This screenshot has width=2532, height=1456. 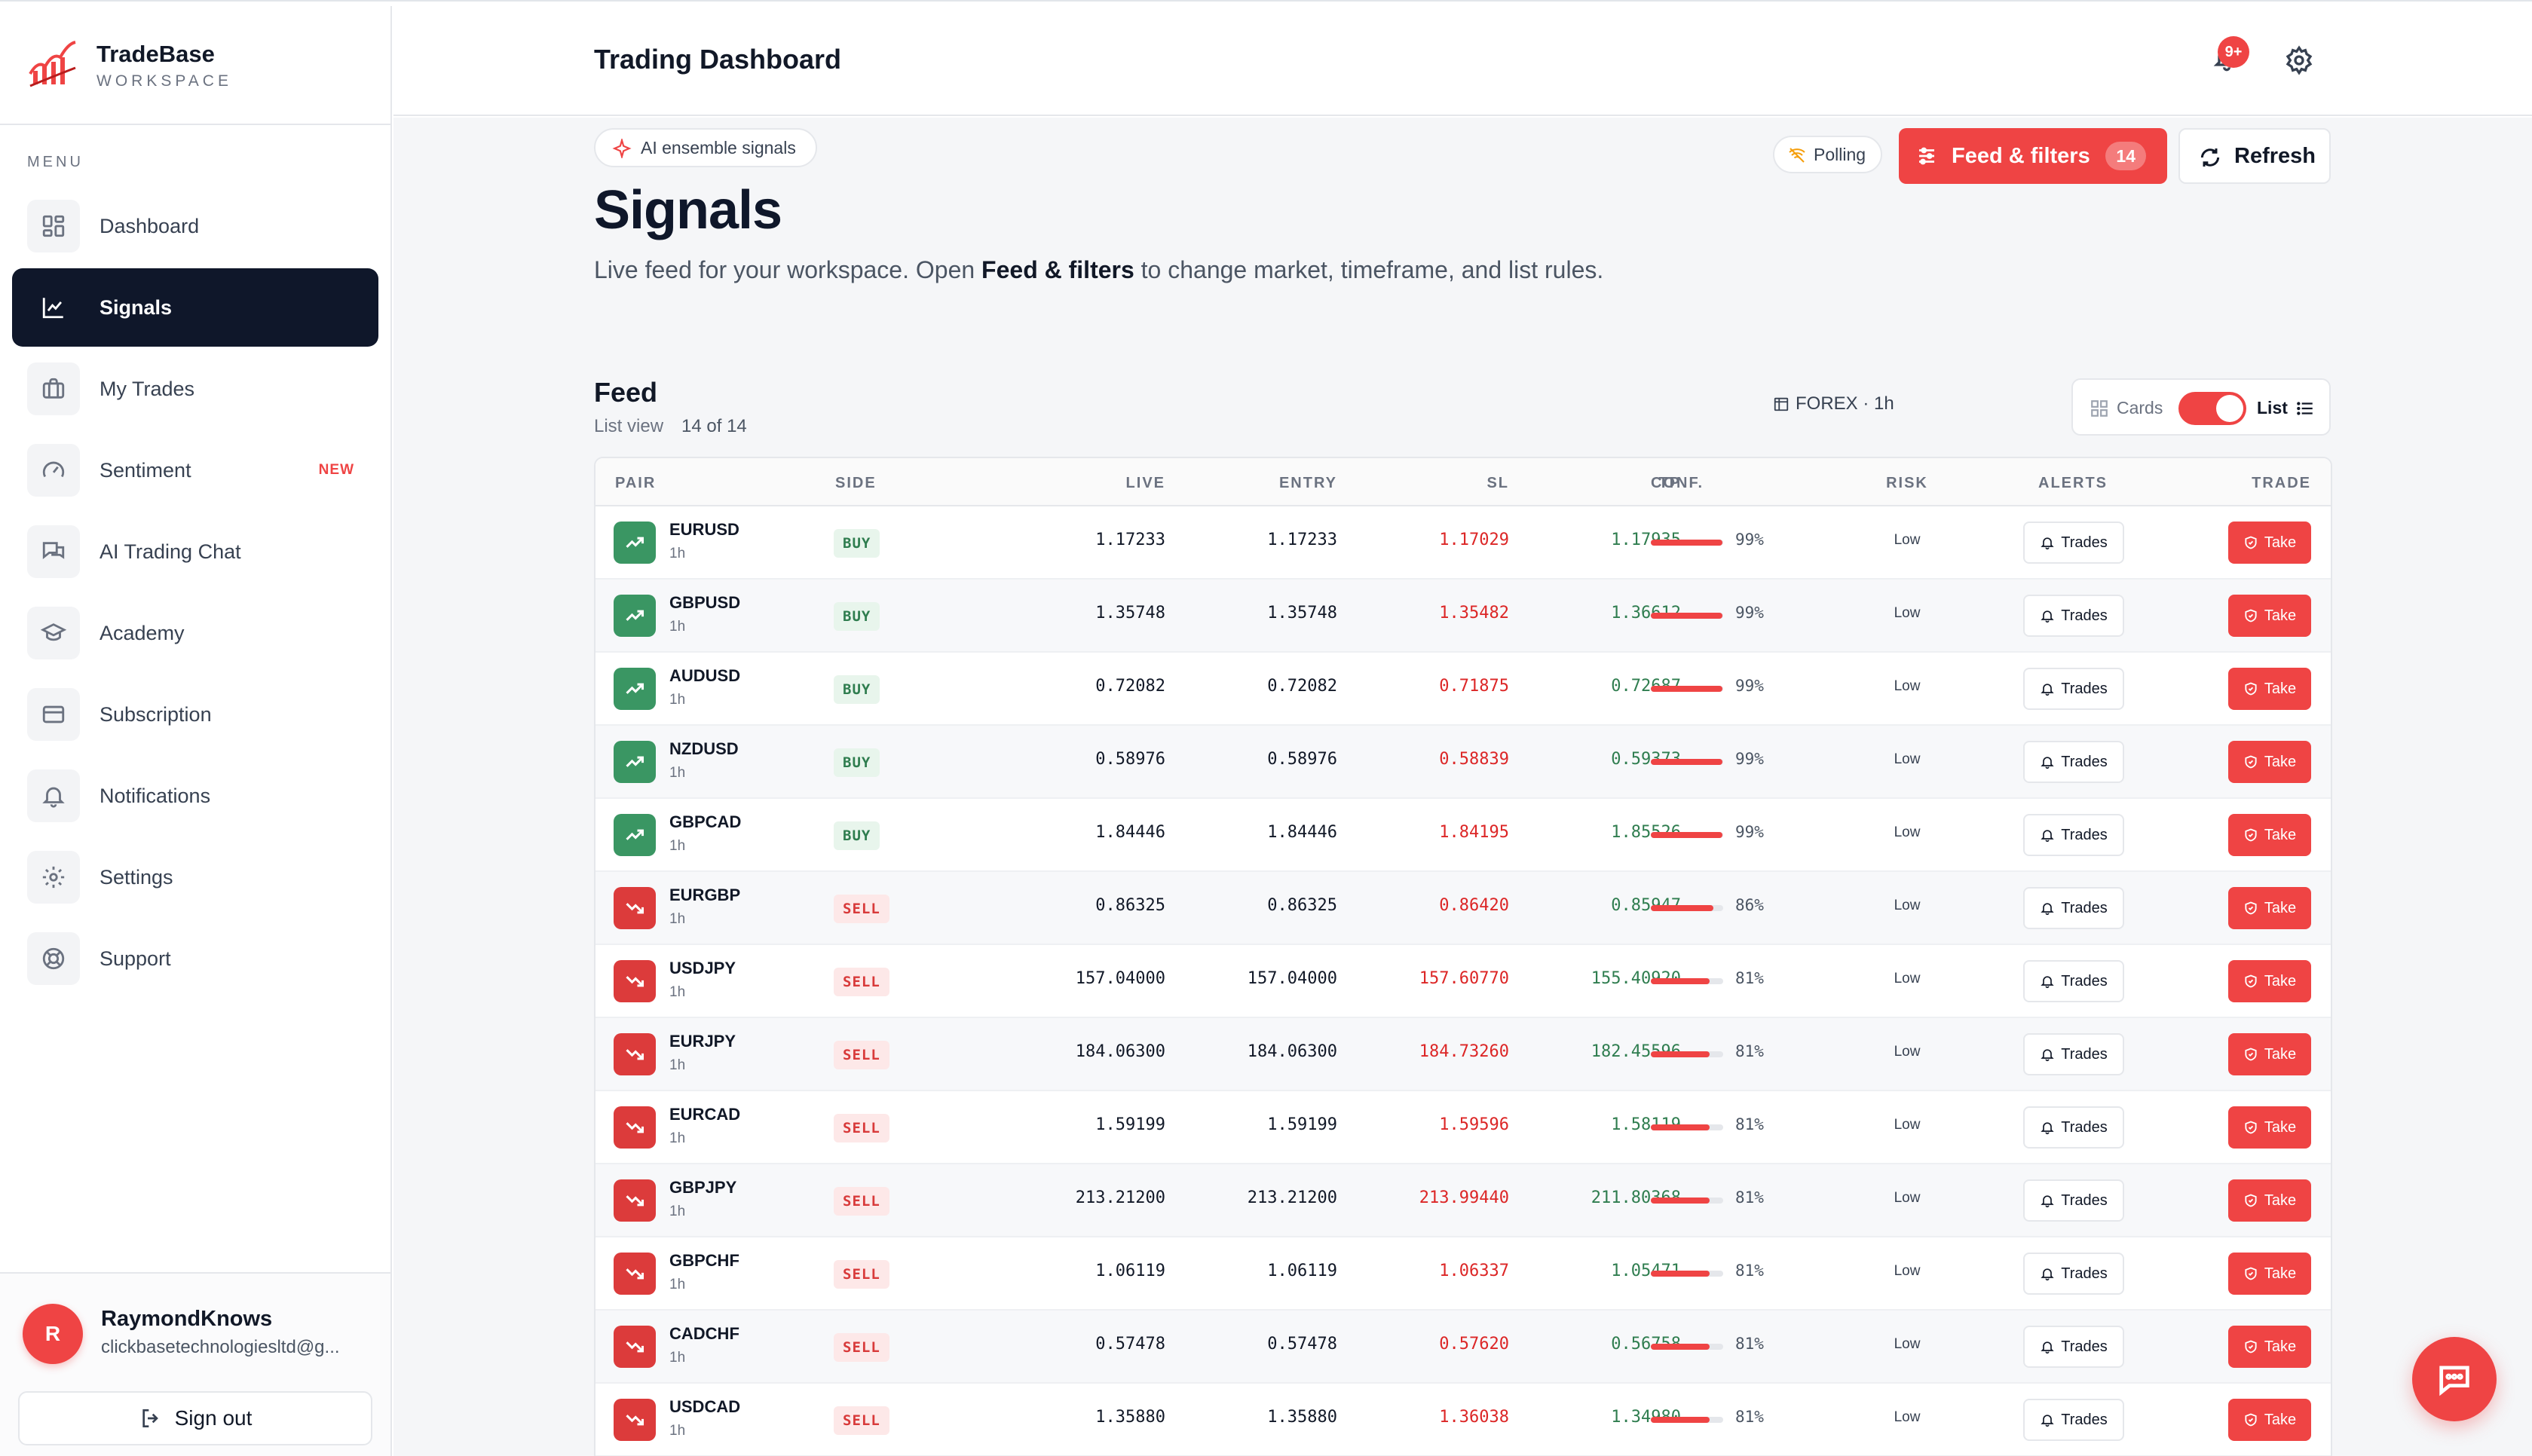 What do you see at coordinates (788, 269) in the screenshot?
I see `desc-text: Live feed for your workspace. Open` at bounding box center [788, 269].